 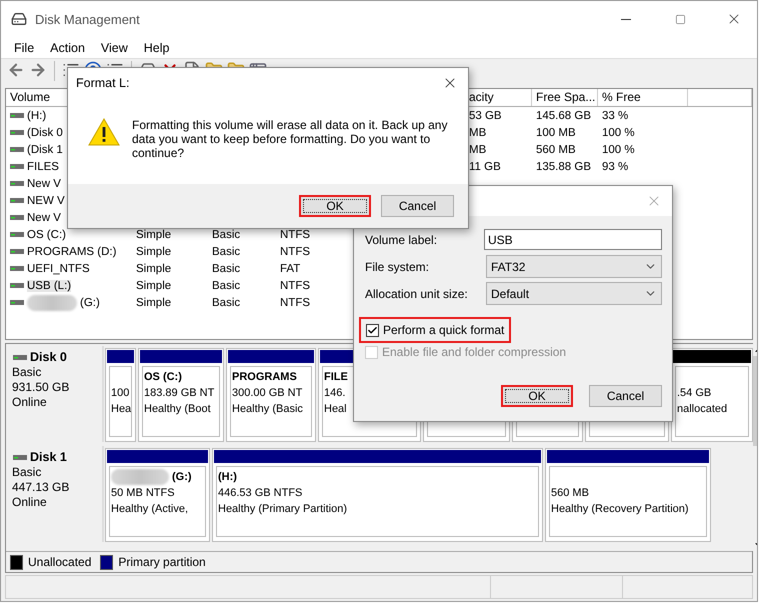 What do you see at coordinates (46, 200) in the screenshot?
I see `table-cell: NEW V` at bounding box center [46, 200].